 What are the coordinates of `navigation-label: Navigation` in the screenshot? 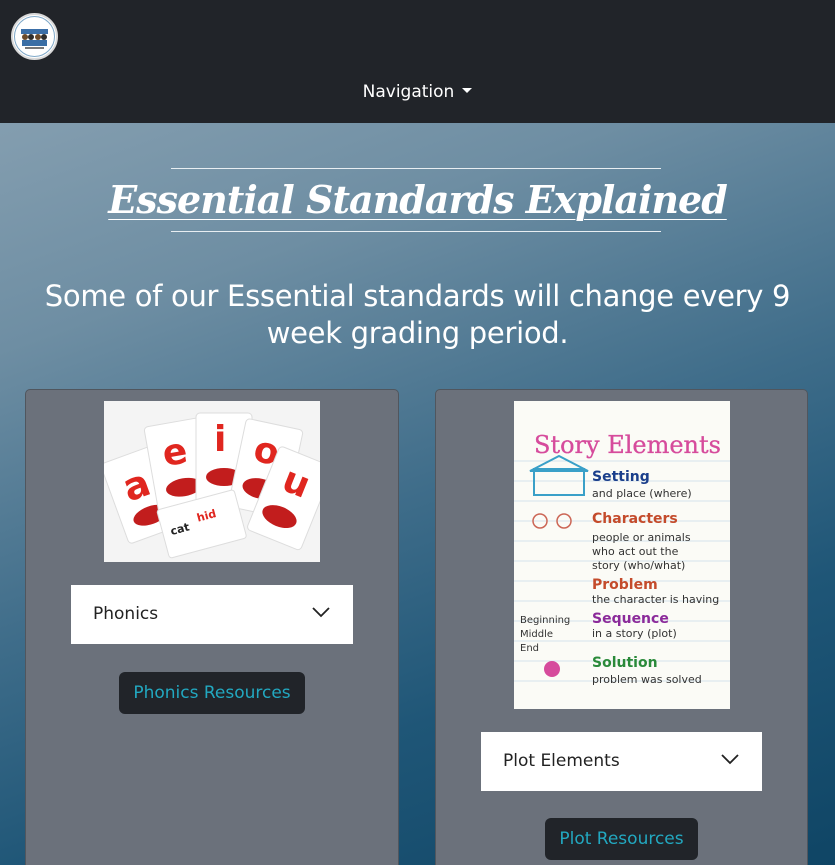 It's located at (408, 92).